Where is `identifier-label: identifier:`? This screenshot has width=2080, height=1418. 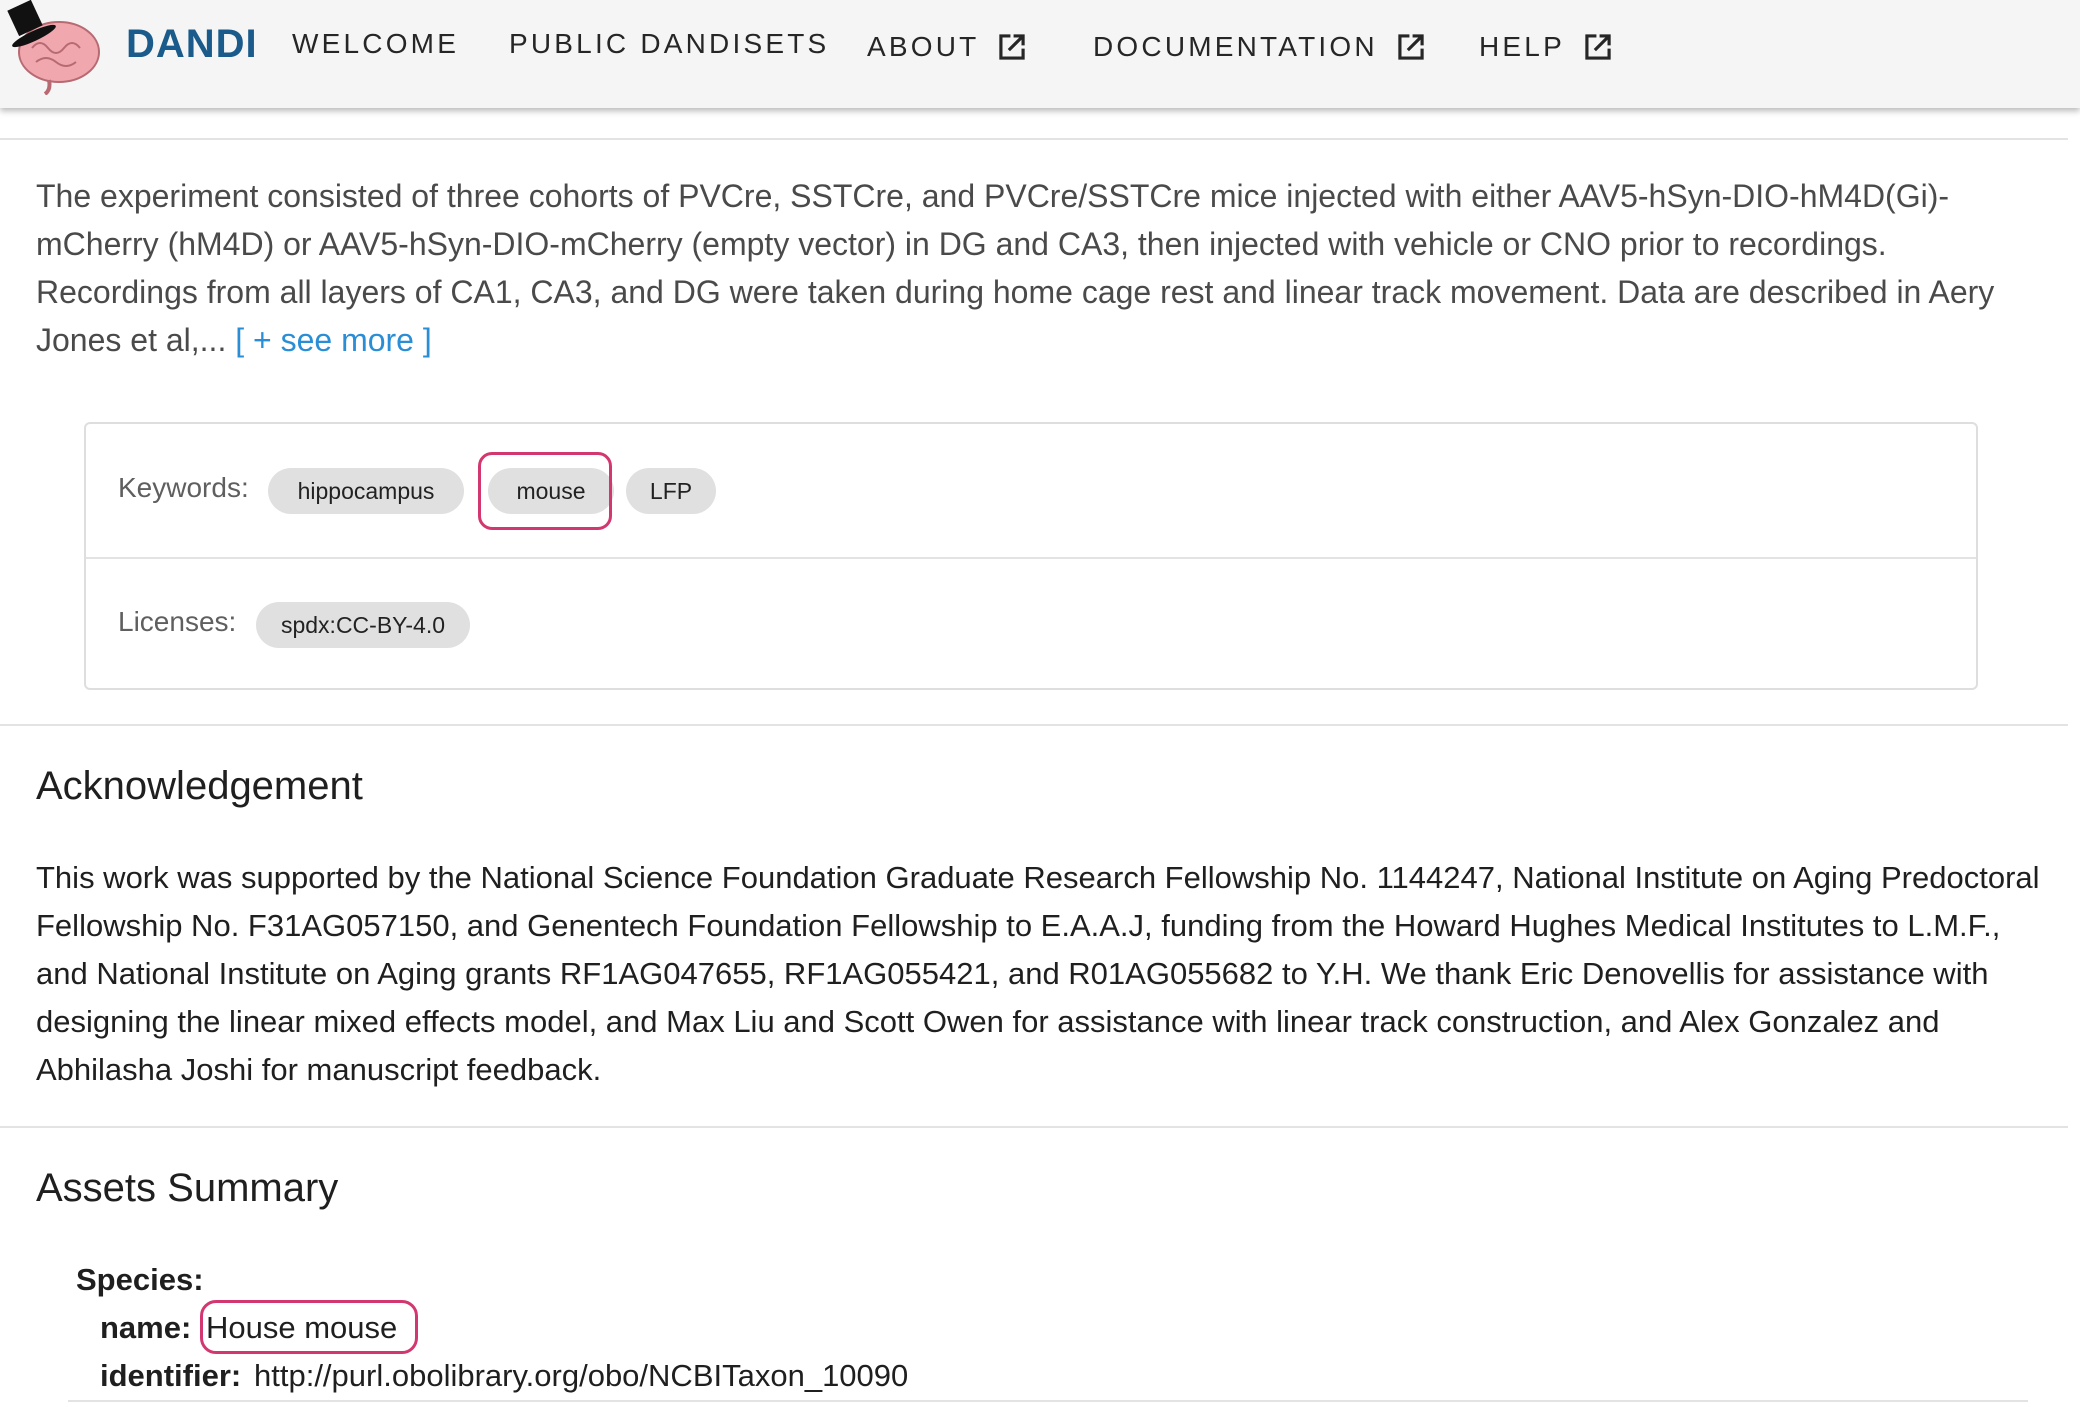
identifier-label: identifier: is located at coordinates (171, 1375).